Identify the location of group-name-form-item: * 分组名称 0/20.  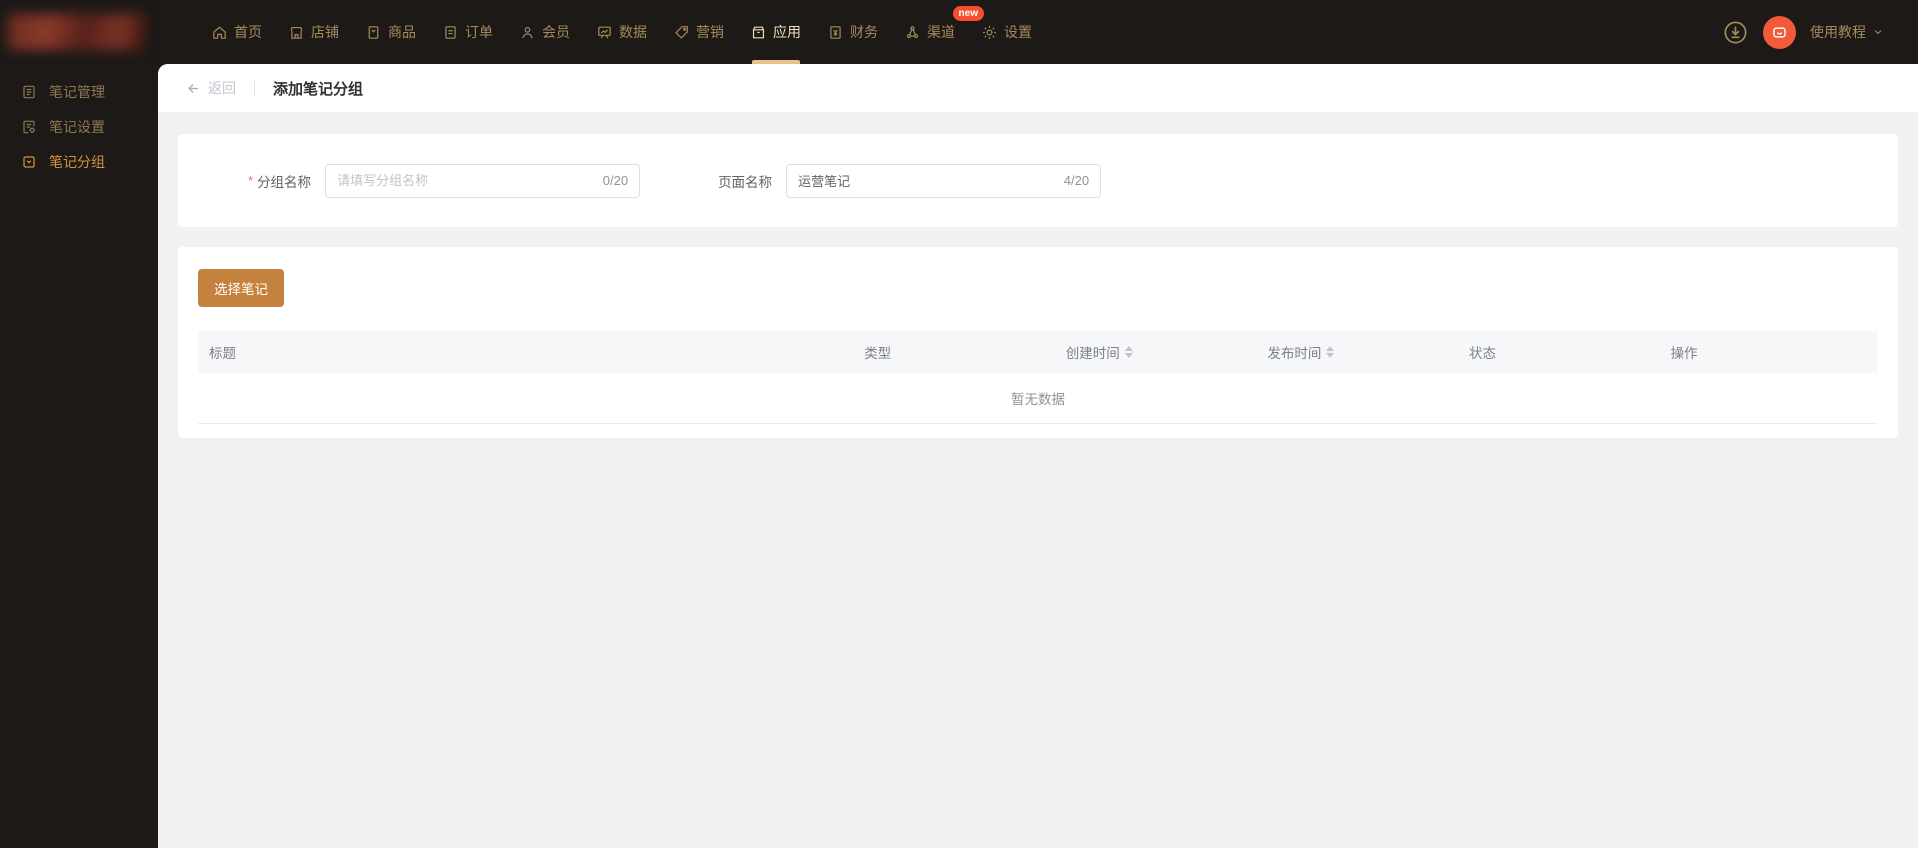
(444, 180).